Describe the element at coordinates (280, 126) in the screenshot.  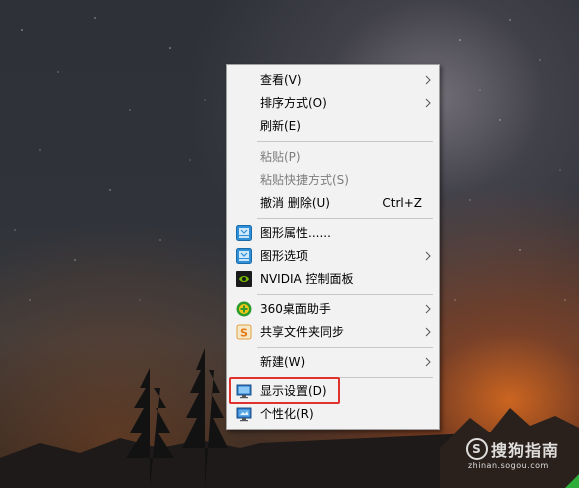
I see `menu-item-label: 刷新(E)` at that location.